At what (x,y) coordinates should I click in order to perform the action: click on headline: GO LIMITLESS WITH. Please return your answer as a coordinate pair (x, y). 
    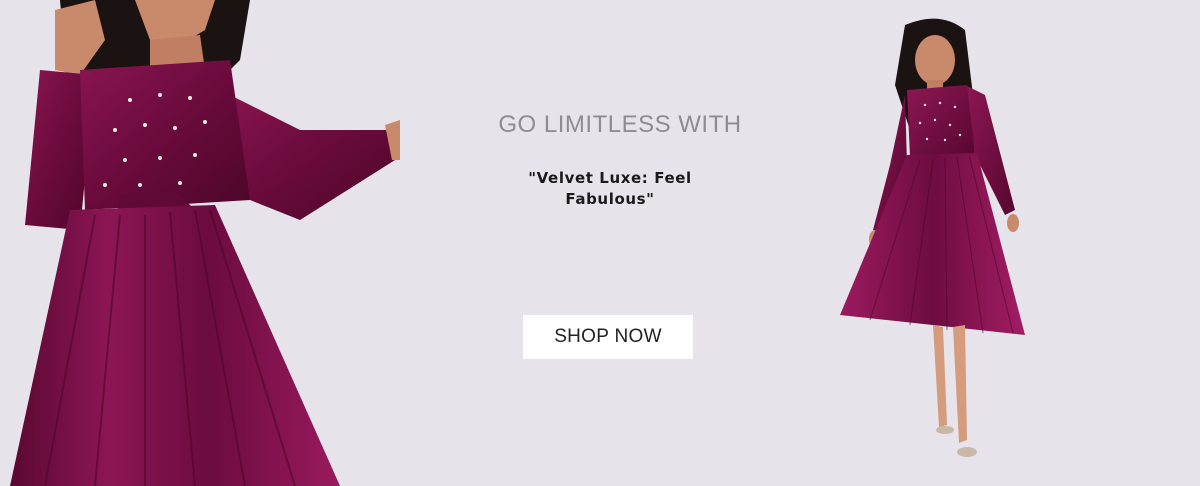
    Looking at the image, I should click on (620, 124).